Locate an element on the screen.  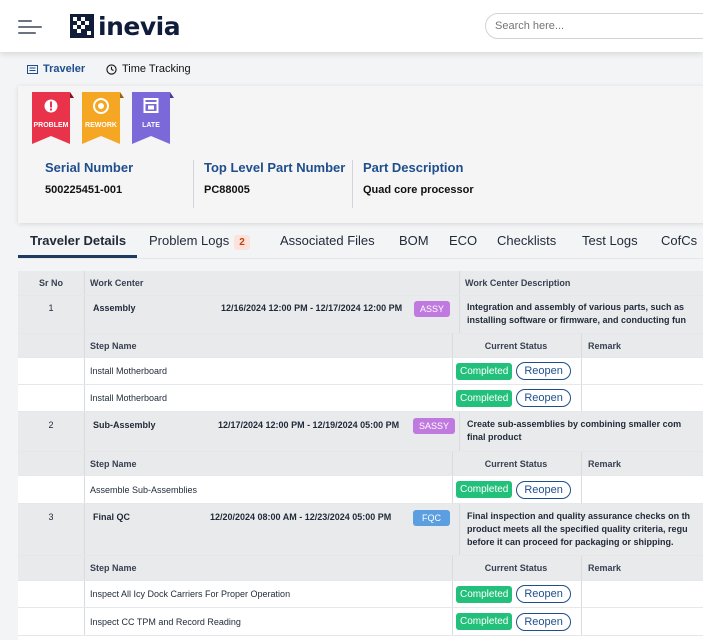
rework-flag: REWORK is located at coordinates (103, 118).